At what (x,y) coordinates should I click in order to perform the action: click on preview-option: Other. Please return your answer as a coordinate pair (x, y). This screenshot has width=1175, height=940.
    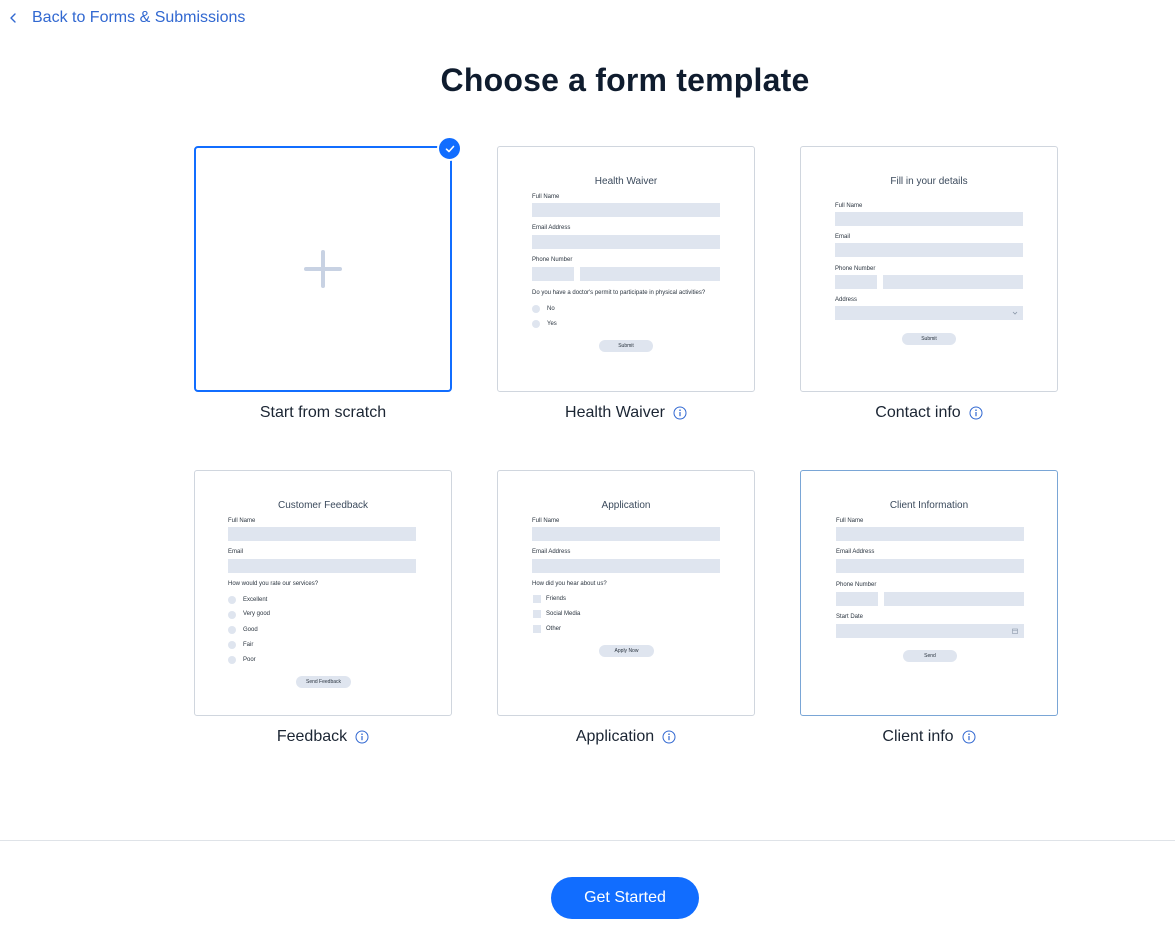
    Looking at the image, I should click on (554, 629).